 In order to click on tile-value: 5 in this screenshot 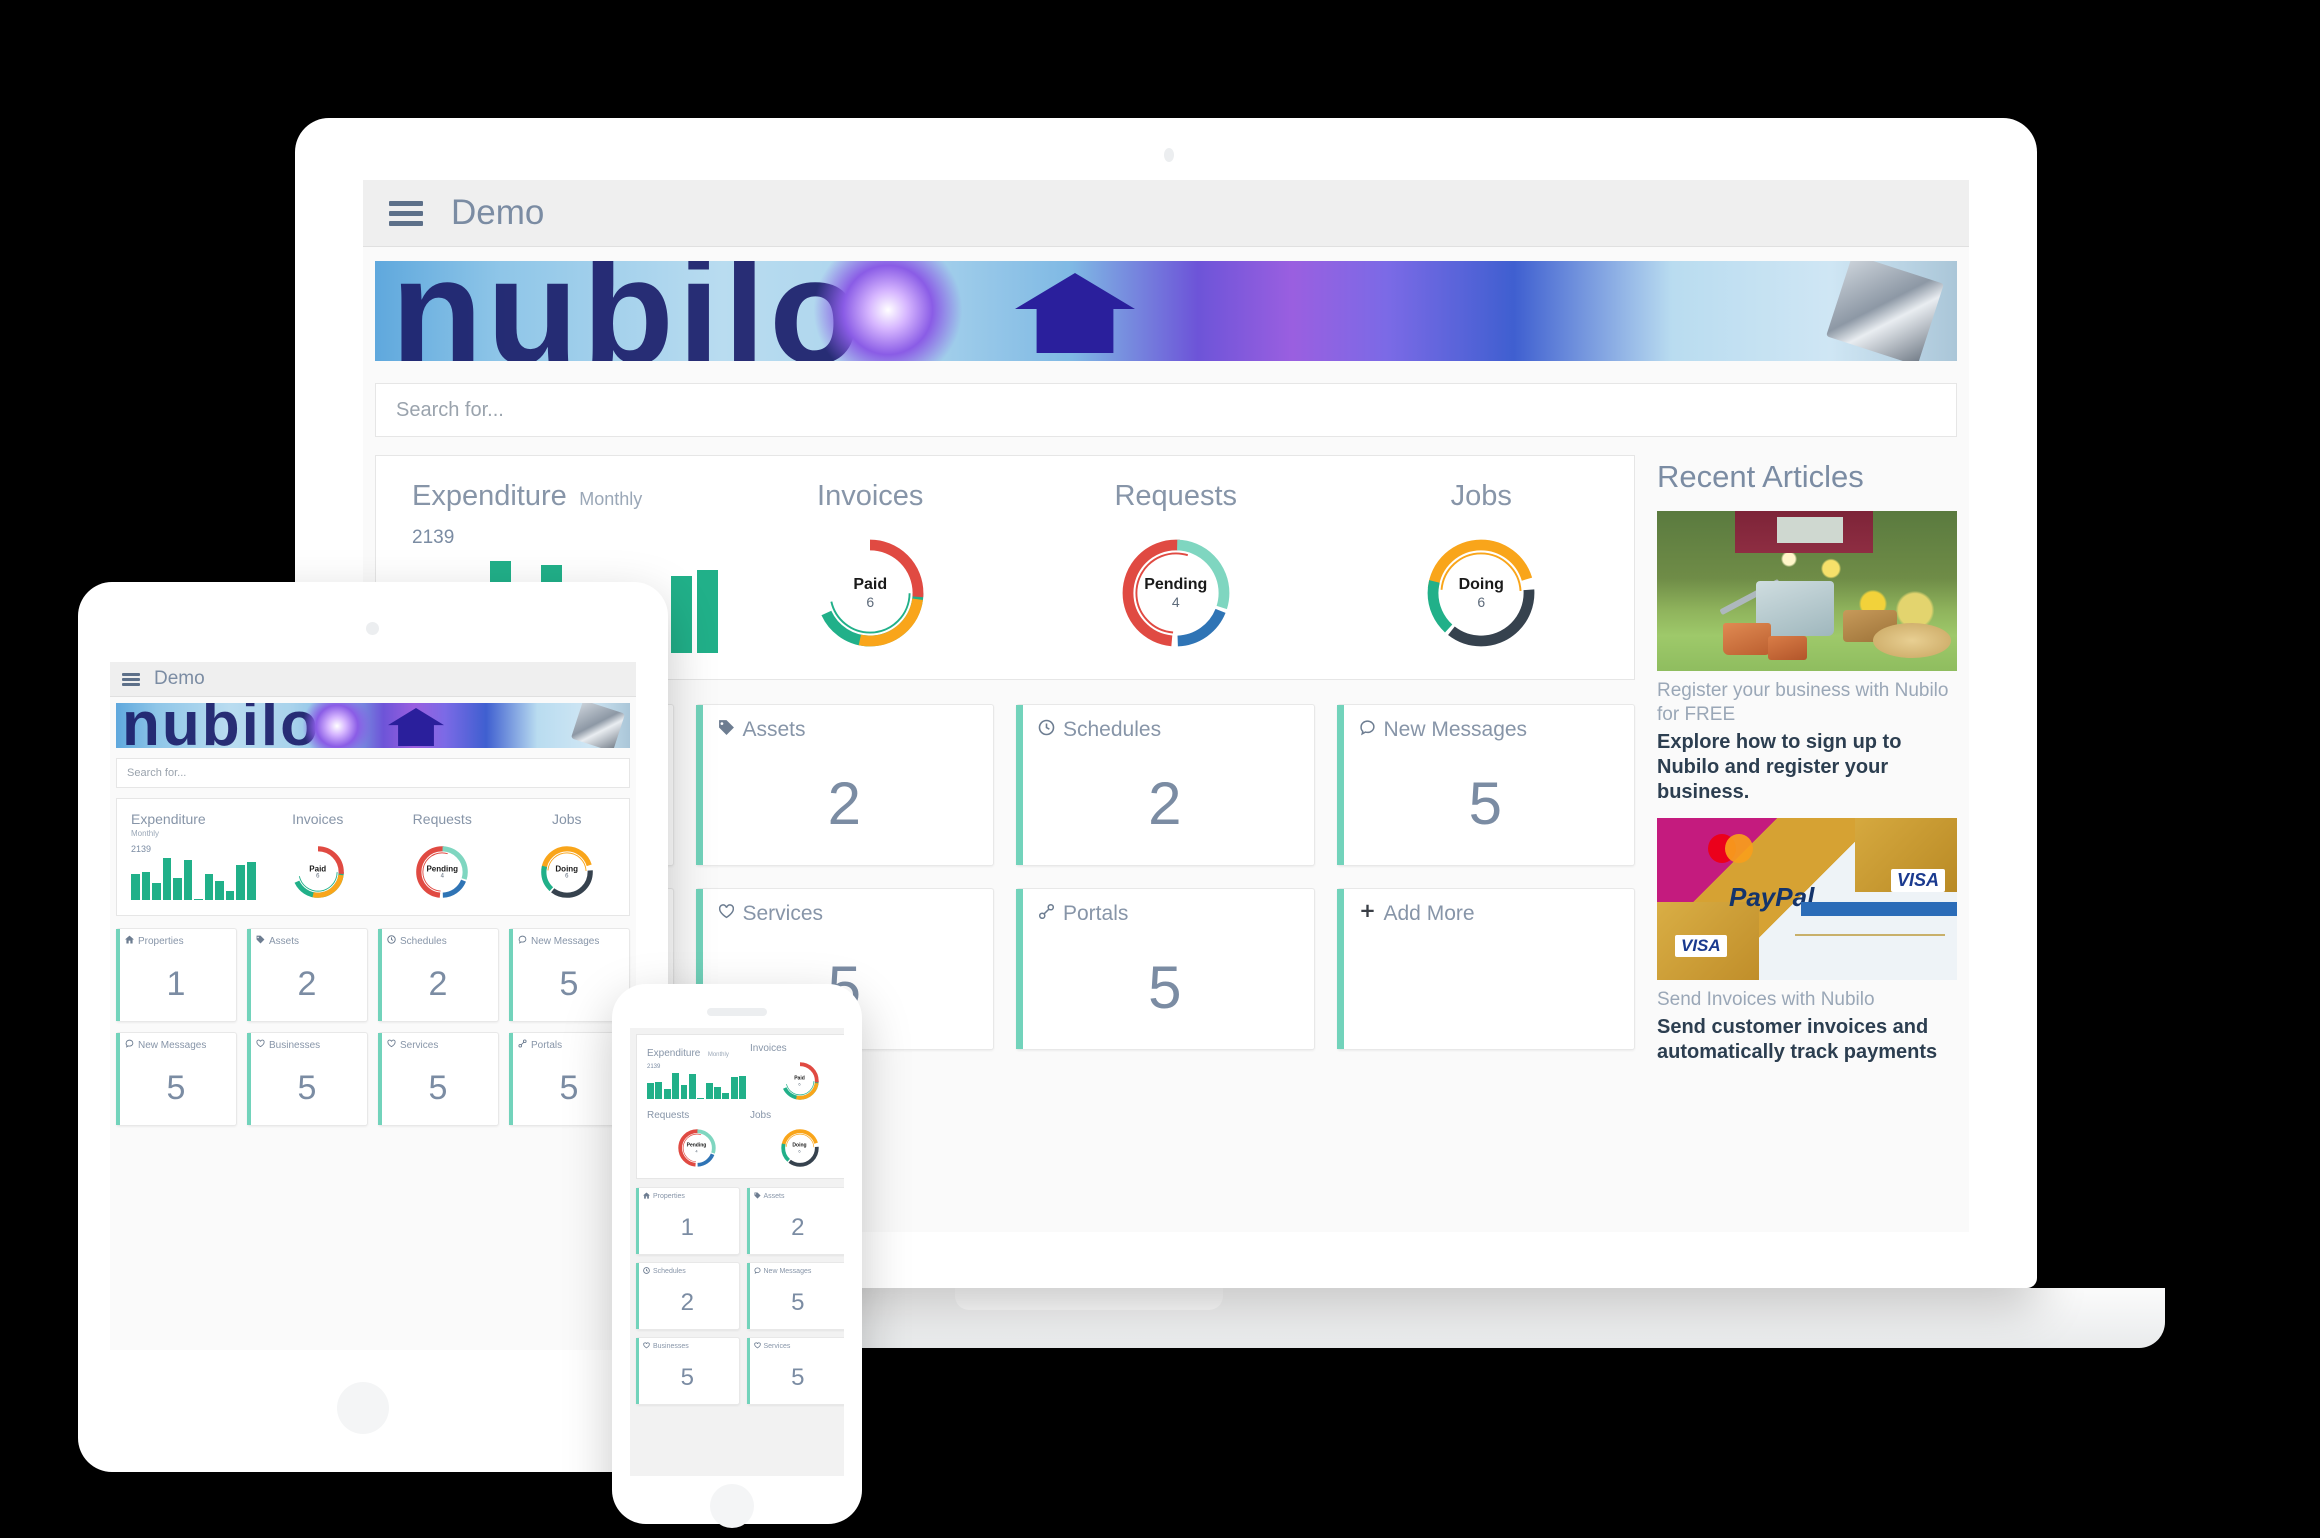, I will do `click(176, 1087)`.